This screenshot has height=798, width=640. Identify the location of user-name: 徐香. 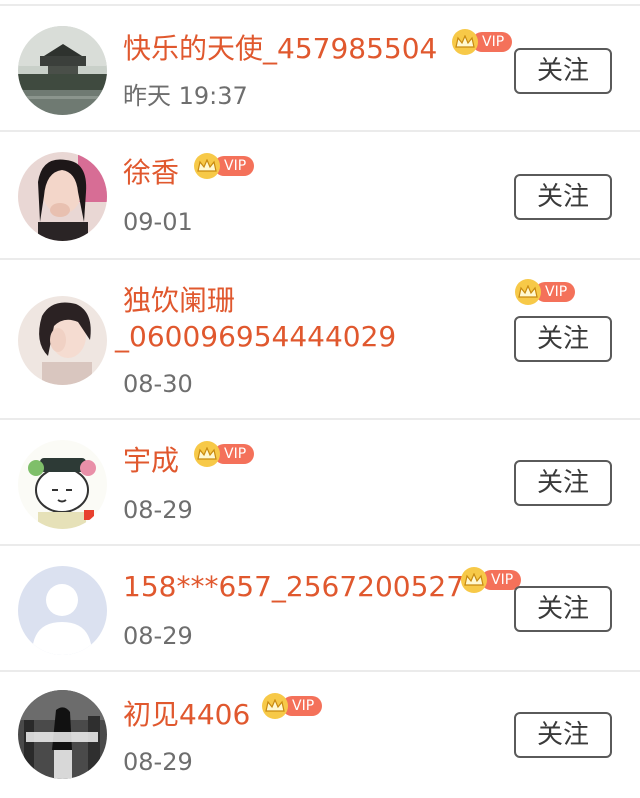
(151, 173).